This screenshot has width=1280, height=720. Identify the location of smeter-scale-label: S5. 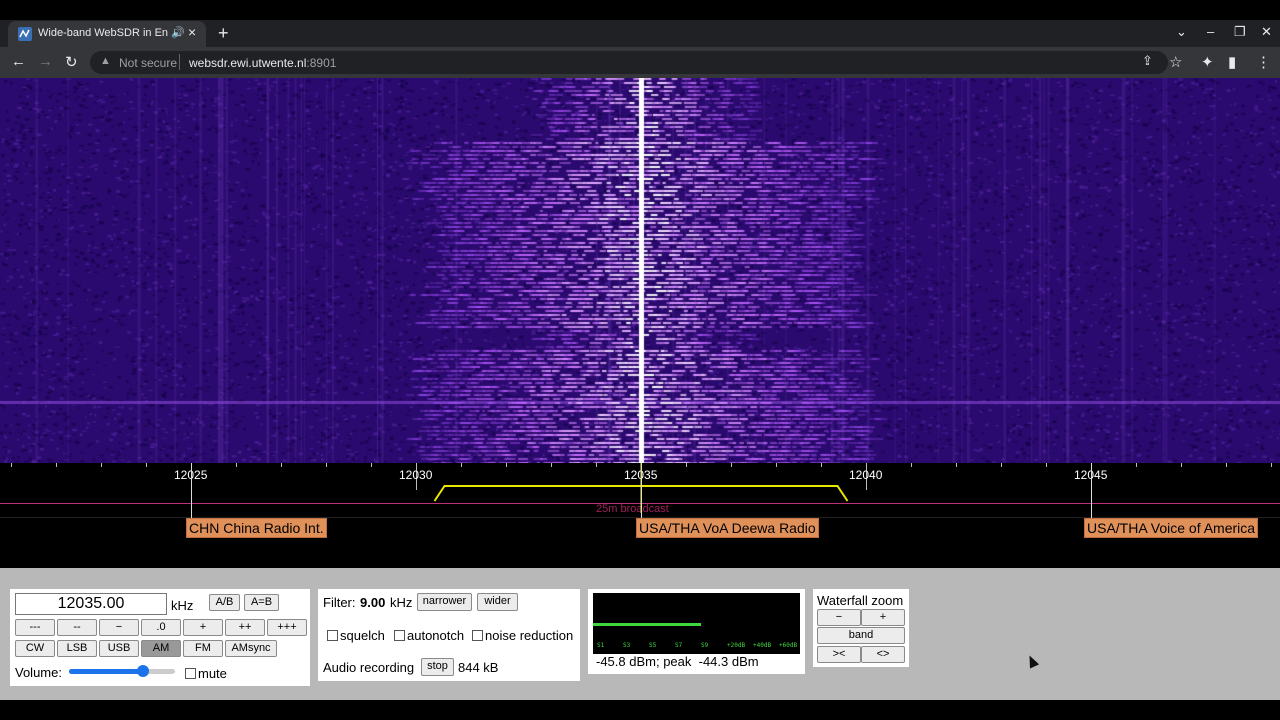
(653, 645).